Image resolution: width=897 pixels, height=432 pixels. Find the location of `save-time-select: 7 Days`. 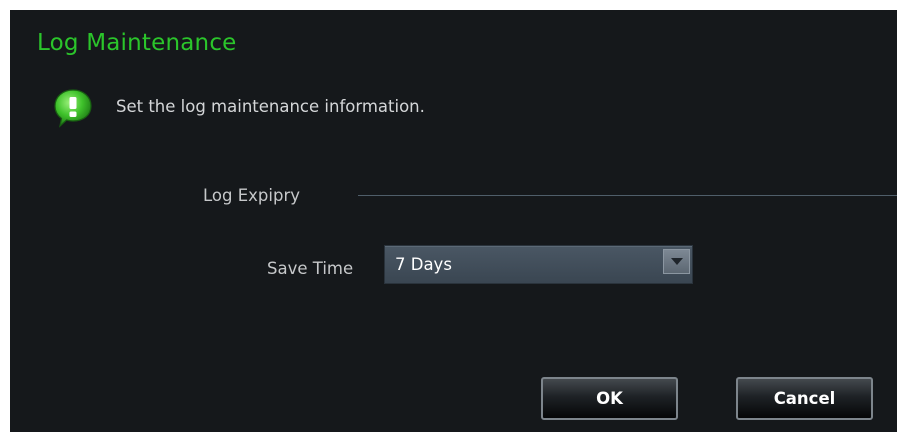

save-time-select: 7 Days is located at coordinates (538, 264).